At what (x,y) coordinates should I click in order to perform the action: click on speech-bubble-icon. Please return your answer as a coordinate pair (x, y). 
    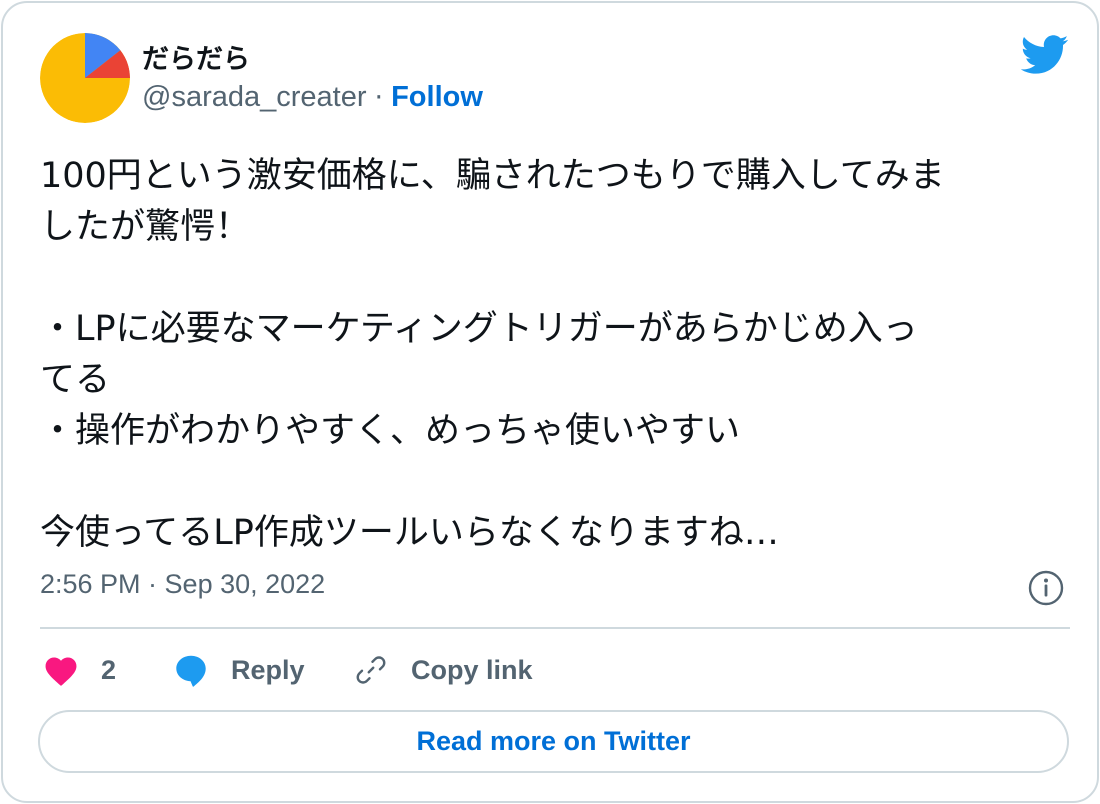
    Looking at the image, I should click on (191, 671).